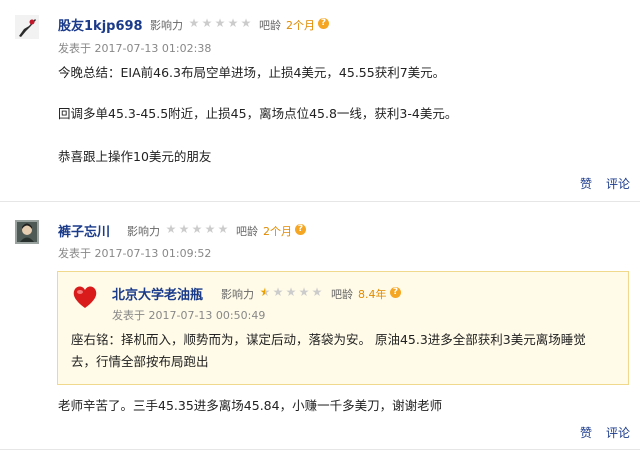 The image size is (640, 454). Describe the element at coordinates (85, 297) in the screenshot. I see `red-heart-icon` at that location.